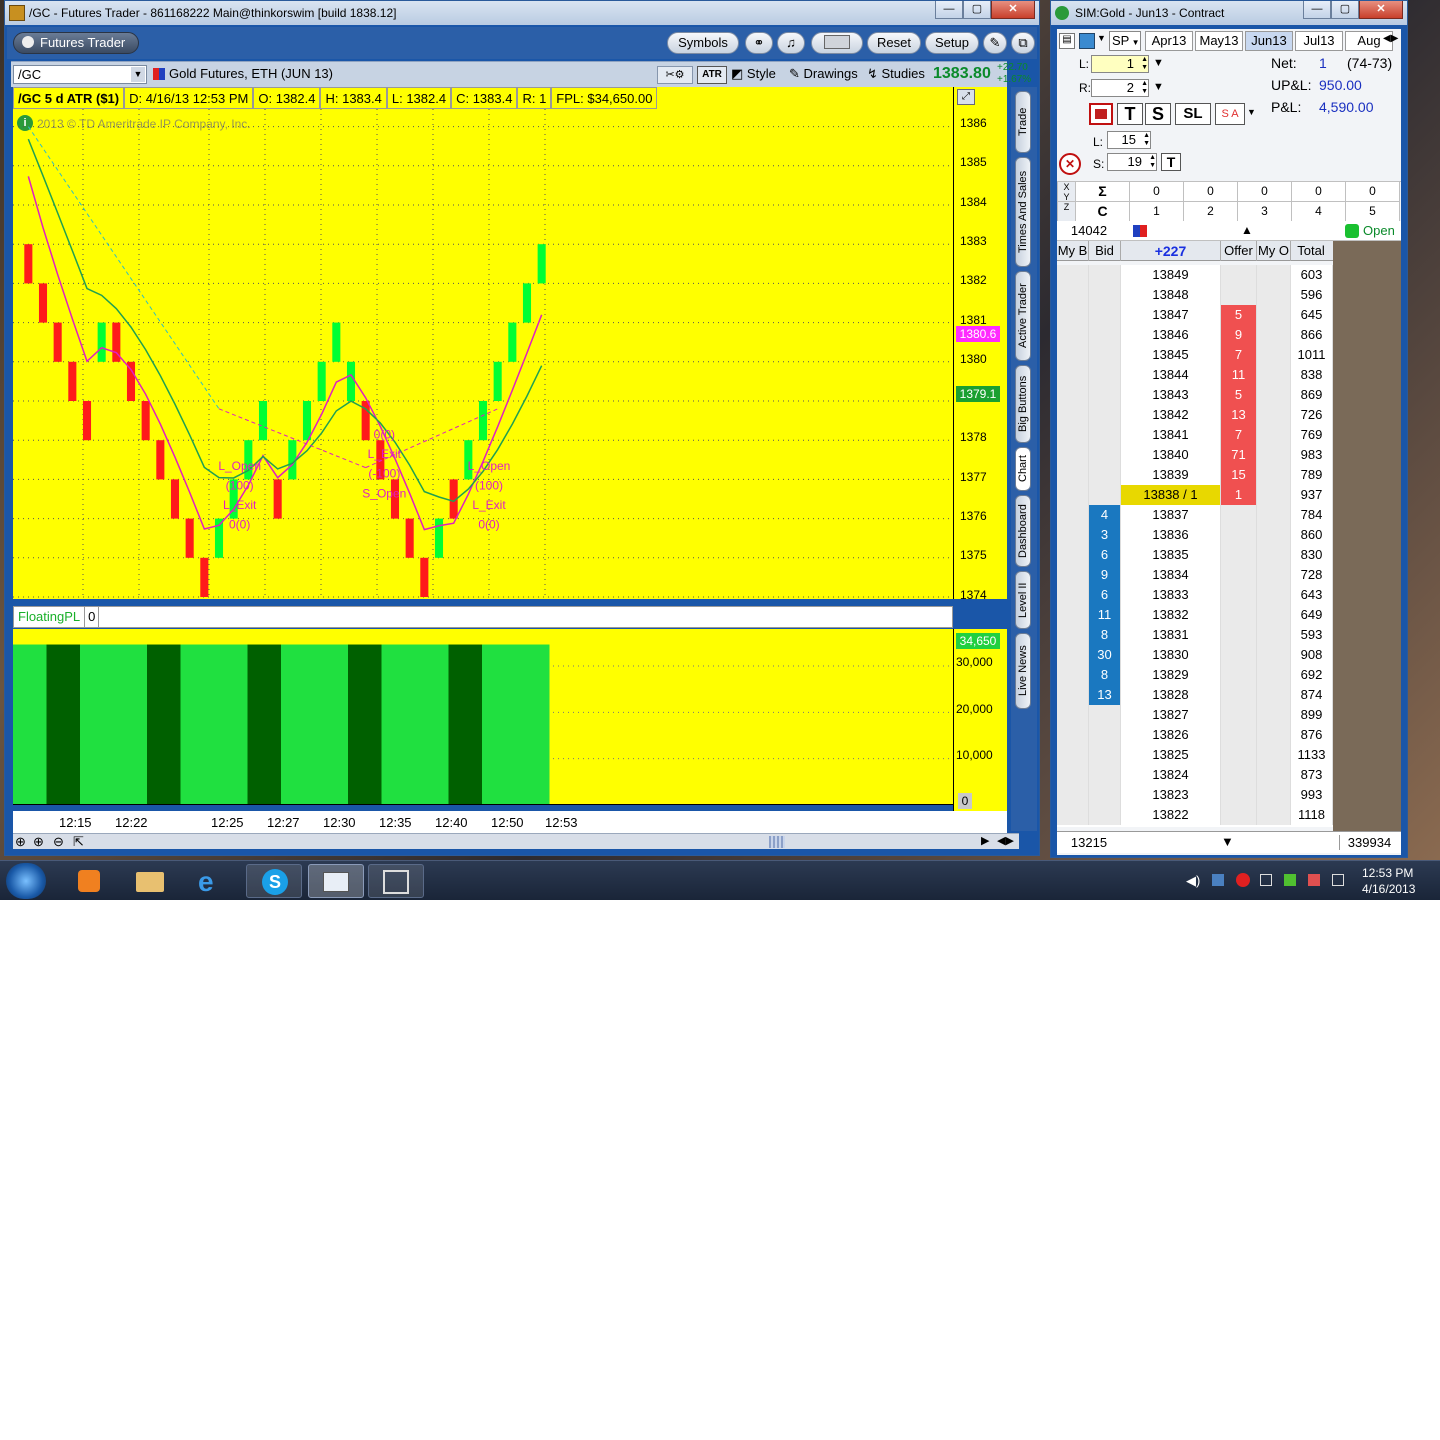 This screenshot has width=1440, height=1440. What do you see at coordinates (1171, 735) in the screenshot?
I see `price-cell: 13826` at bounding box center [1171, 735].